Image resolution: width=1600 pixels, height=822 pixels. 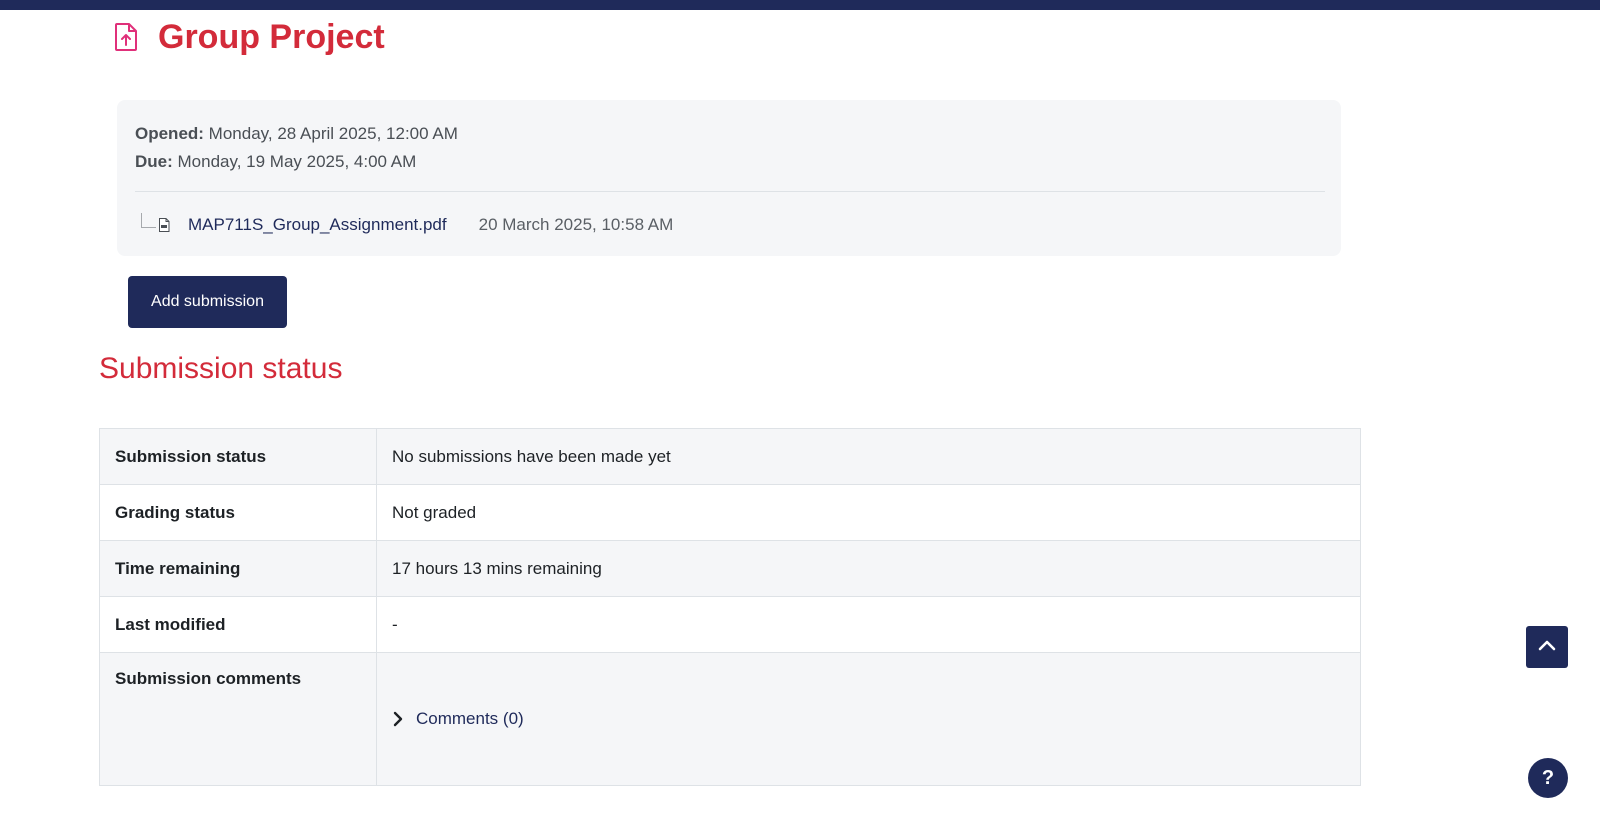 I want to click on row-label: Submission comments, so click(x=238, y=719).